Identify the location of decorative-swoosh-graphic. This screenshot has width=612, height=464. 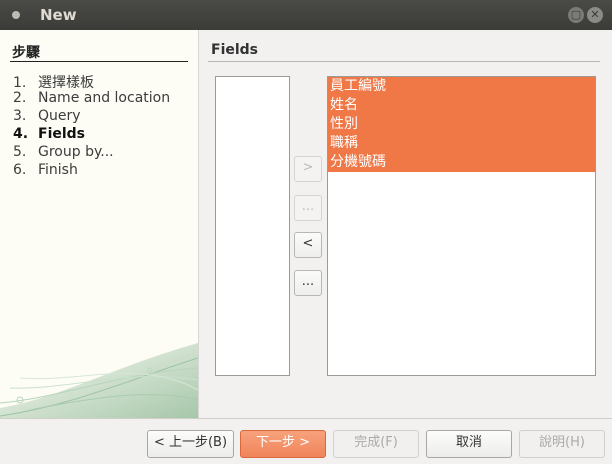
(99, 380).